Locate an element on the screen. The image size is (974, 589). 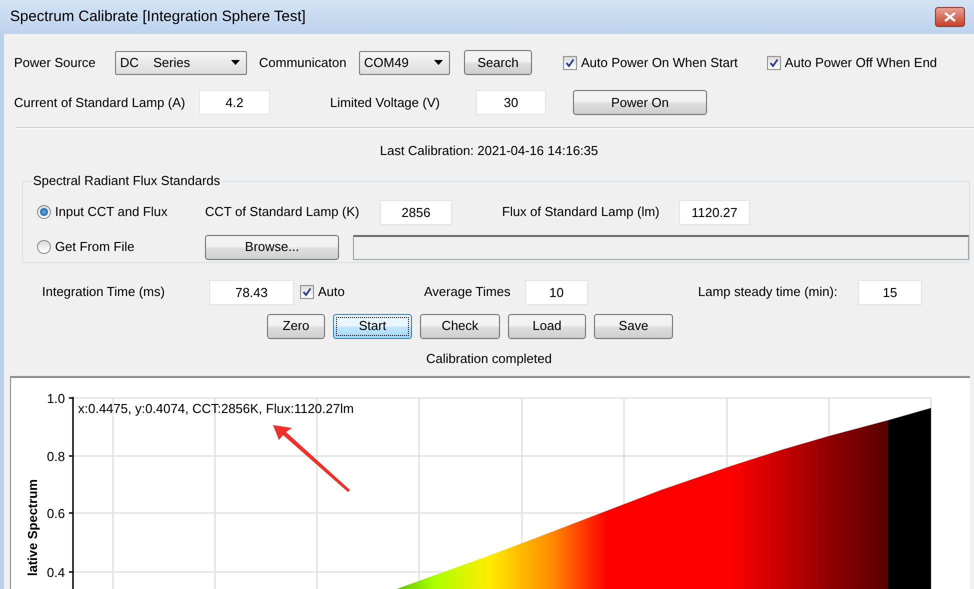
steady-time-input: 15 is located at coordinates (890, 292).